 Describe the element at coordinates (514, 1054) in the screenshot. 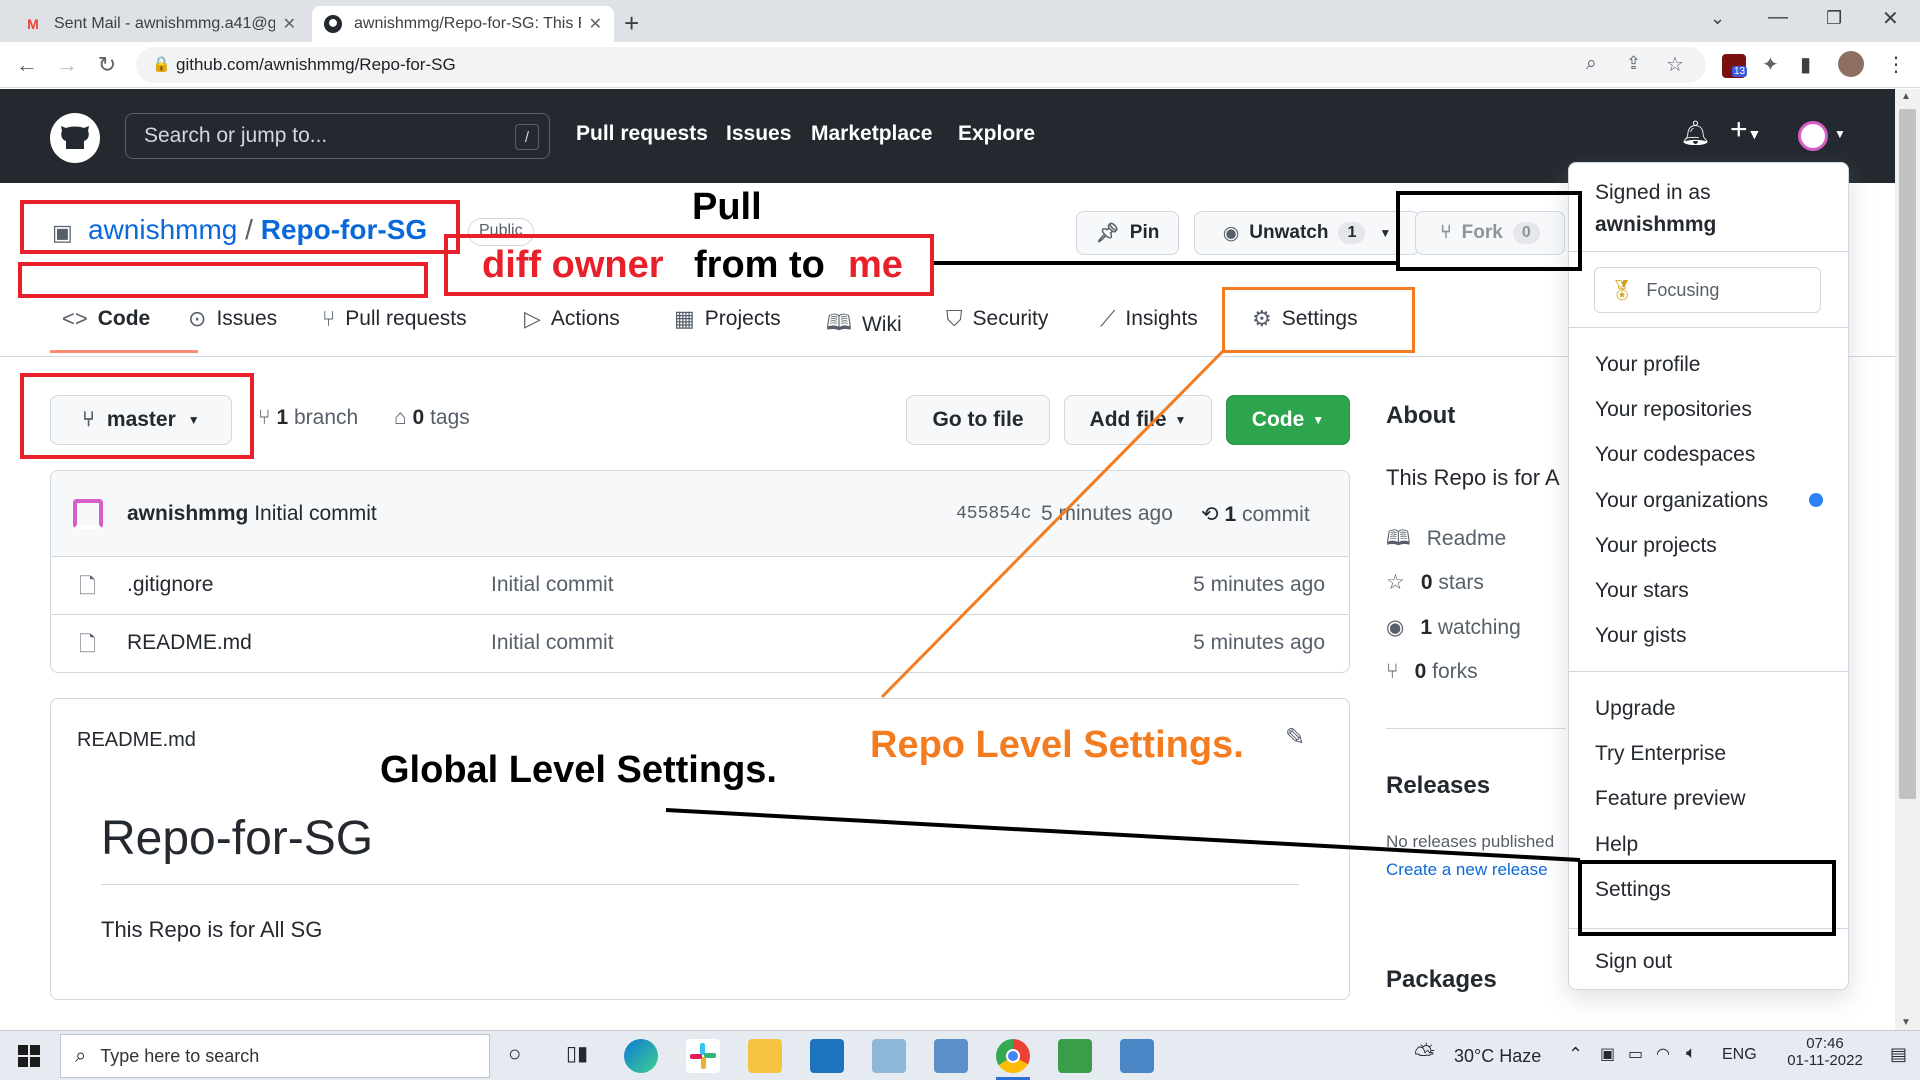

I see `cortana-icon: ○` at that location.